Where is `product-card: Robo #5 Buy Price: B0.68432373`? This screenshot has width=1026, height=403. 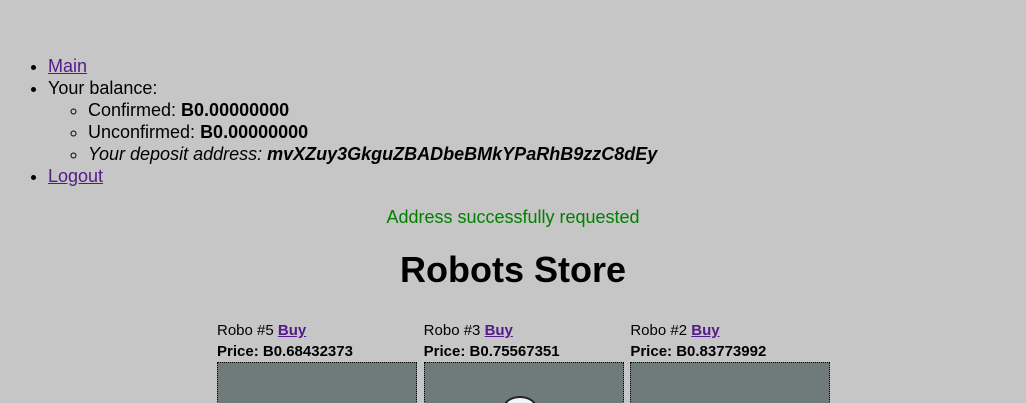 product-card: Robo #5 Buy Price: B0.68432373 is located at coordinates (320, 361).